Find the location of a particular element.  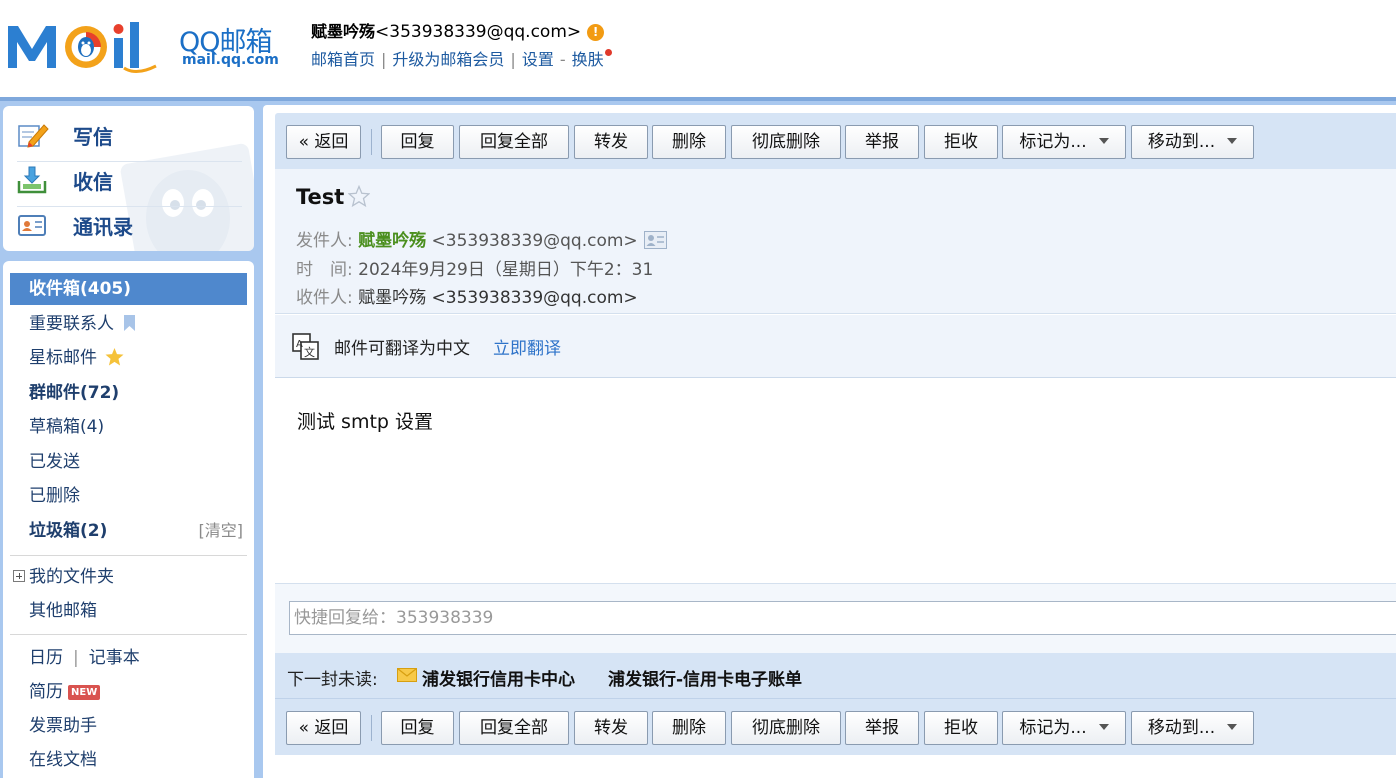

folder-my-folders: 我的文件夹 is located at coordinates (128, 577).